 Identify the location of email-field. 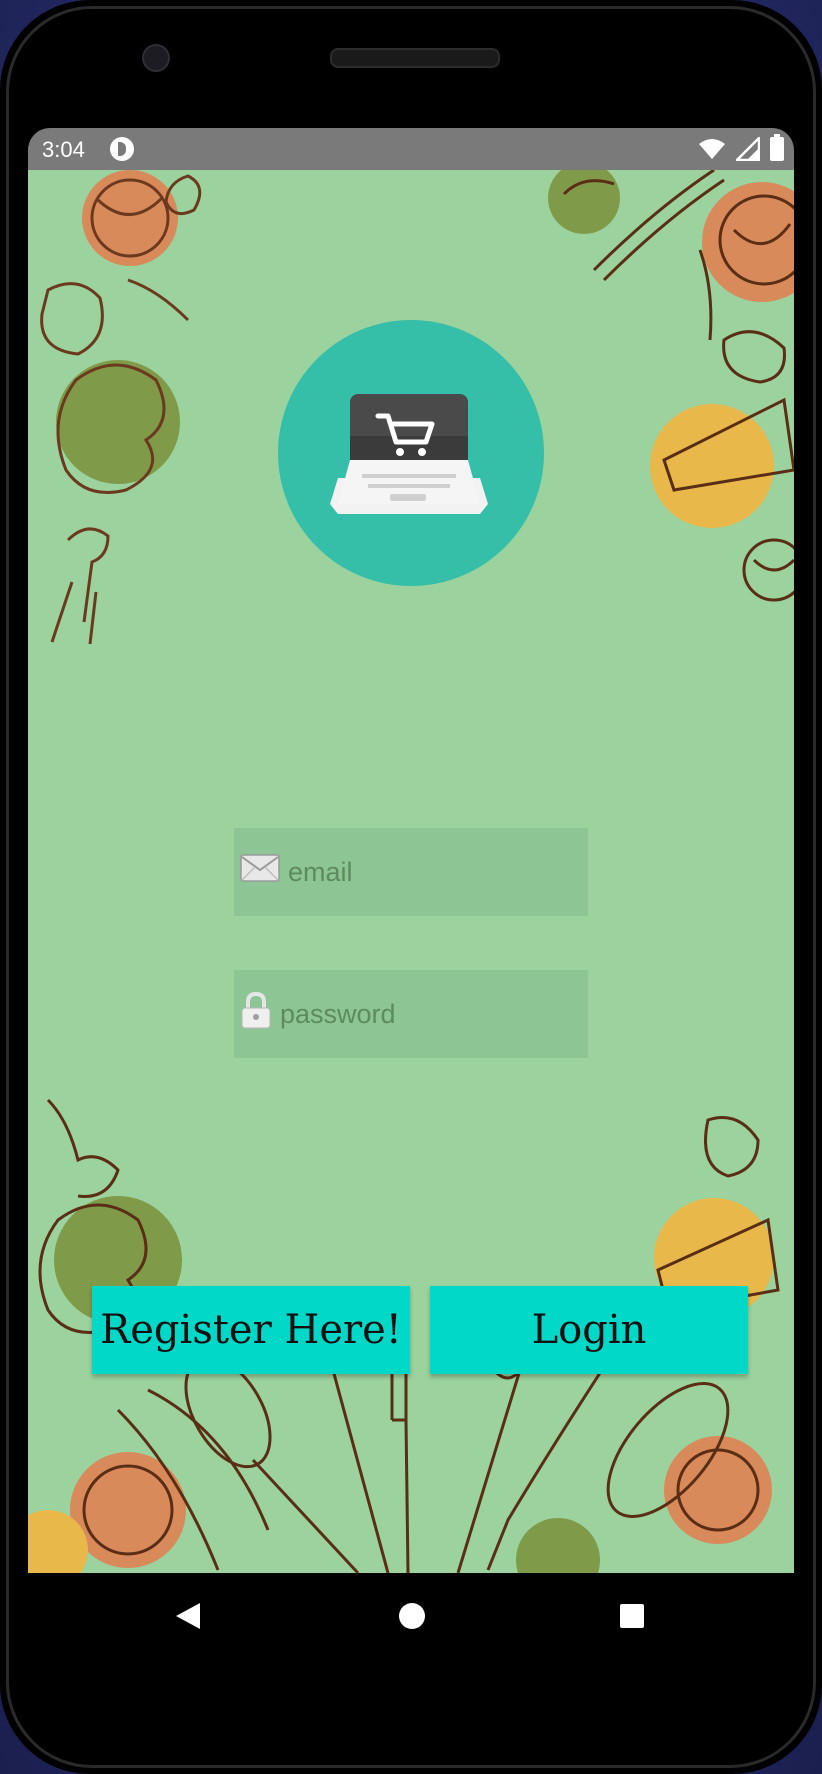
(411, 872).